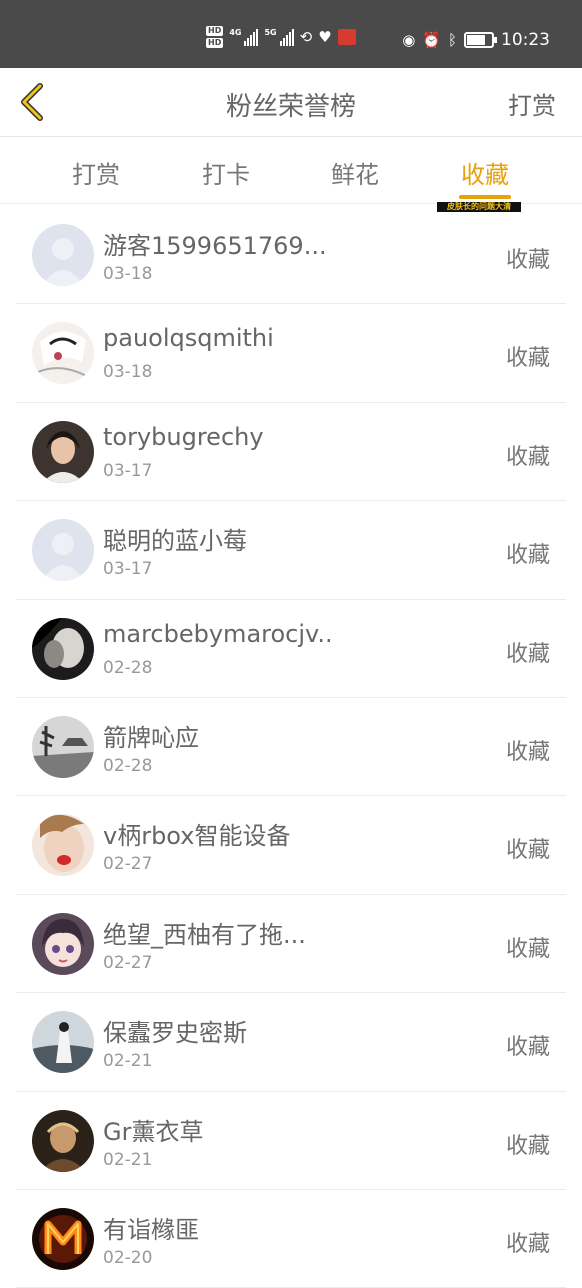  What do you see at coordinates (291, 550) in the screenshot?
I see `list-item: 聪明的蓝小莓 03-17 收藏` at bounding box center [291, 550].